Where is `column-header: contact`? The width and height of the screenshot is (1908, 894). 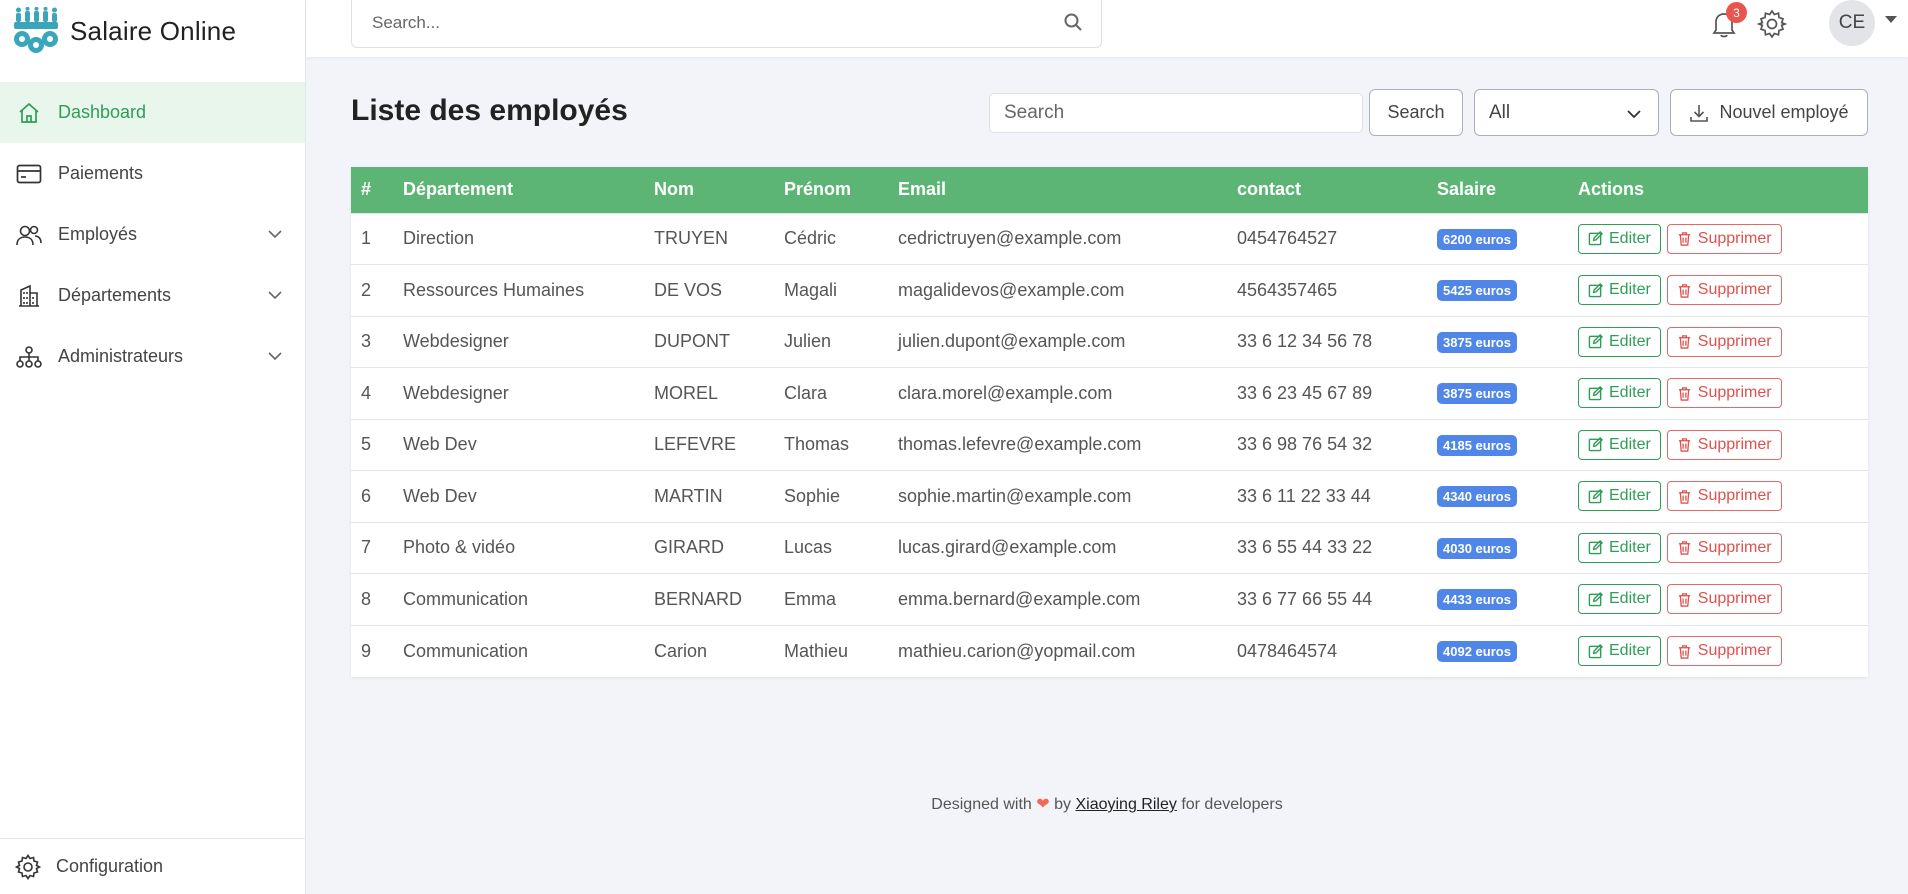
column-header: contact is located at coordinates (1269, 189).